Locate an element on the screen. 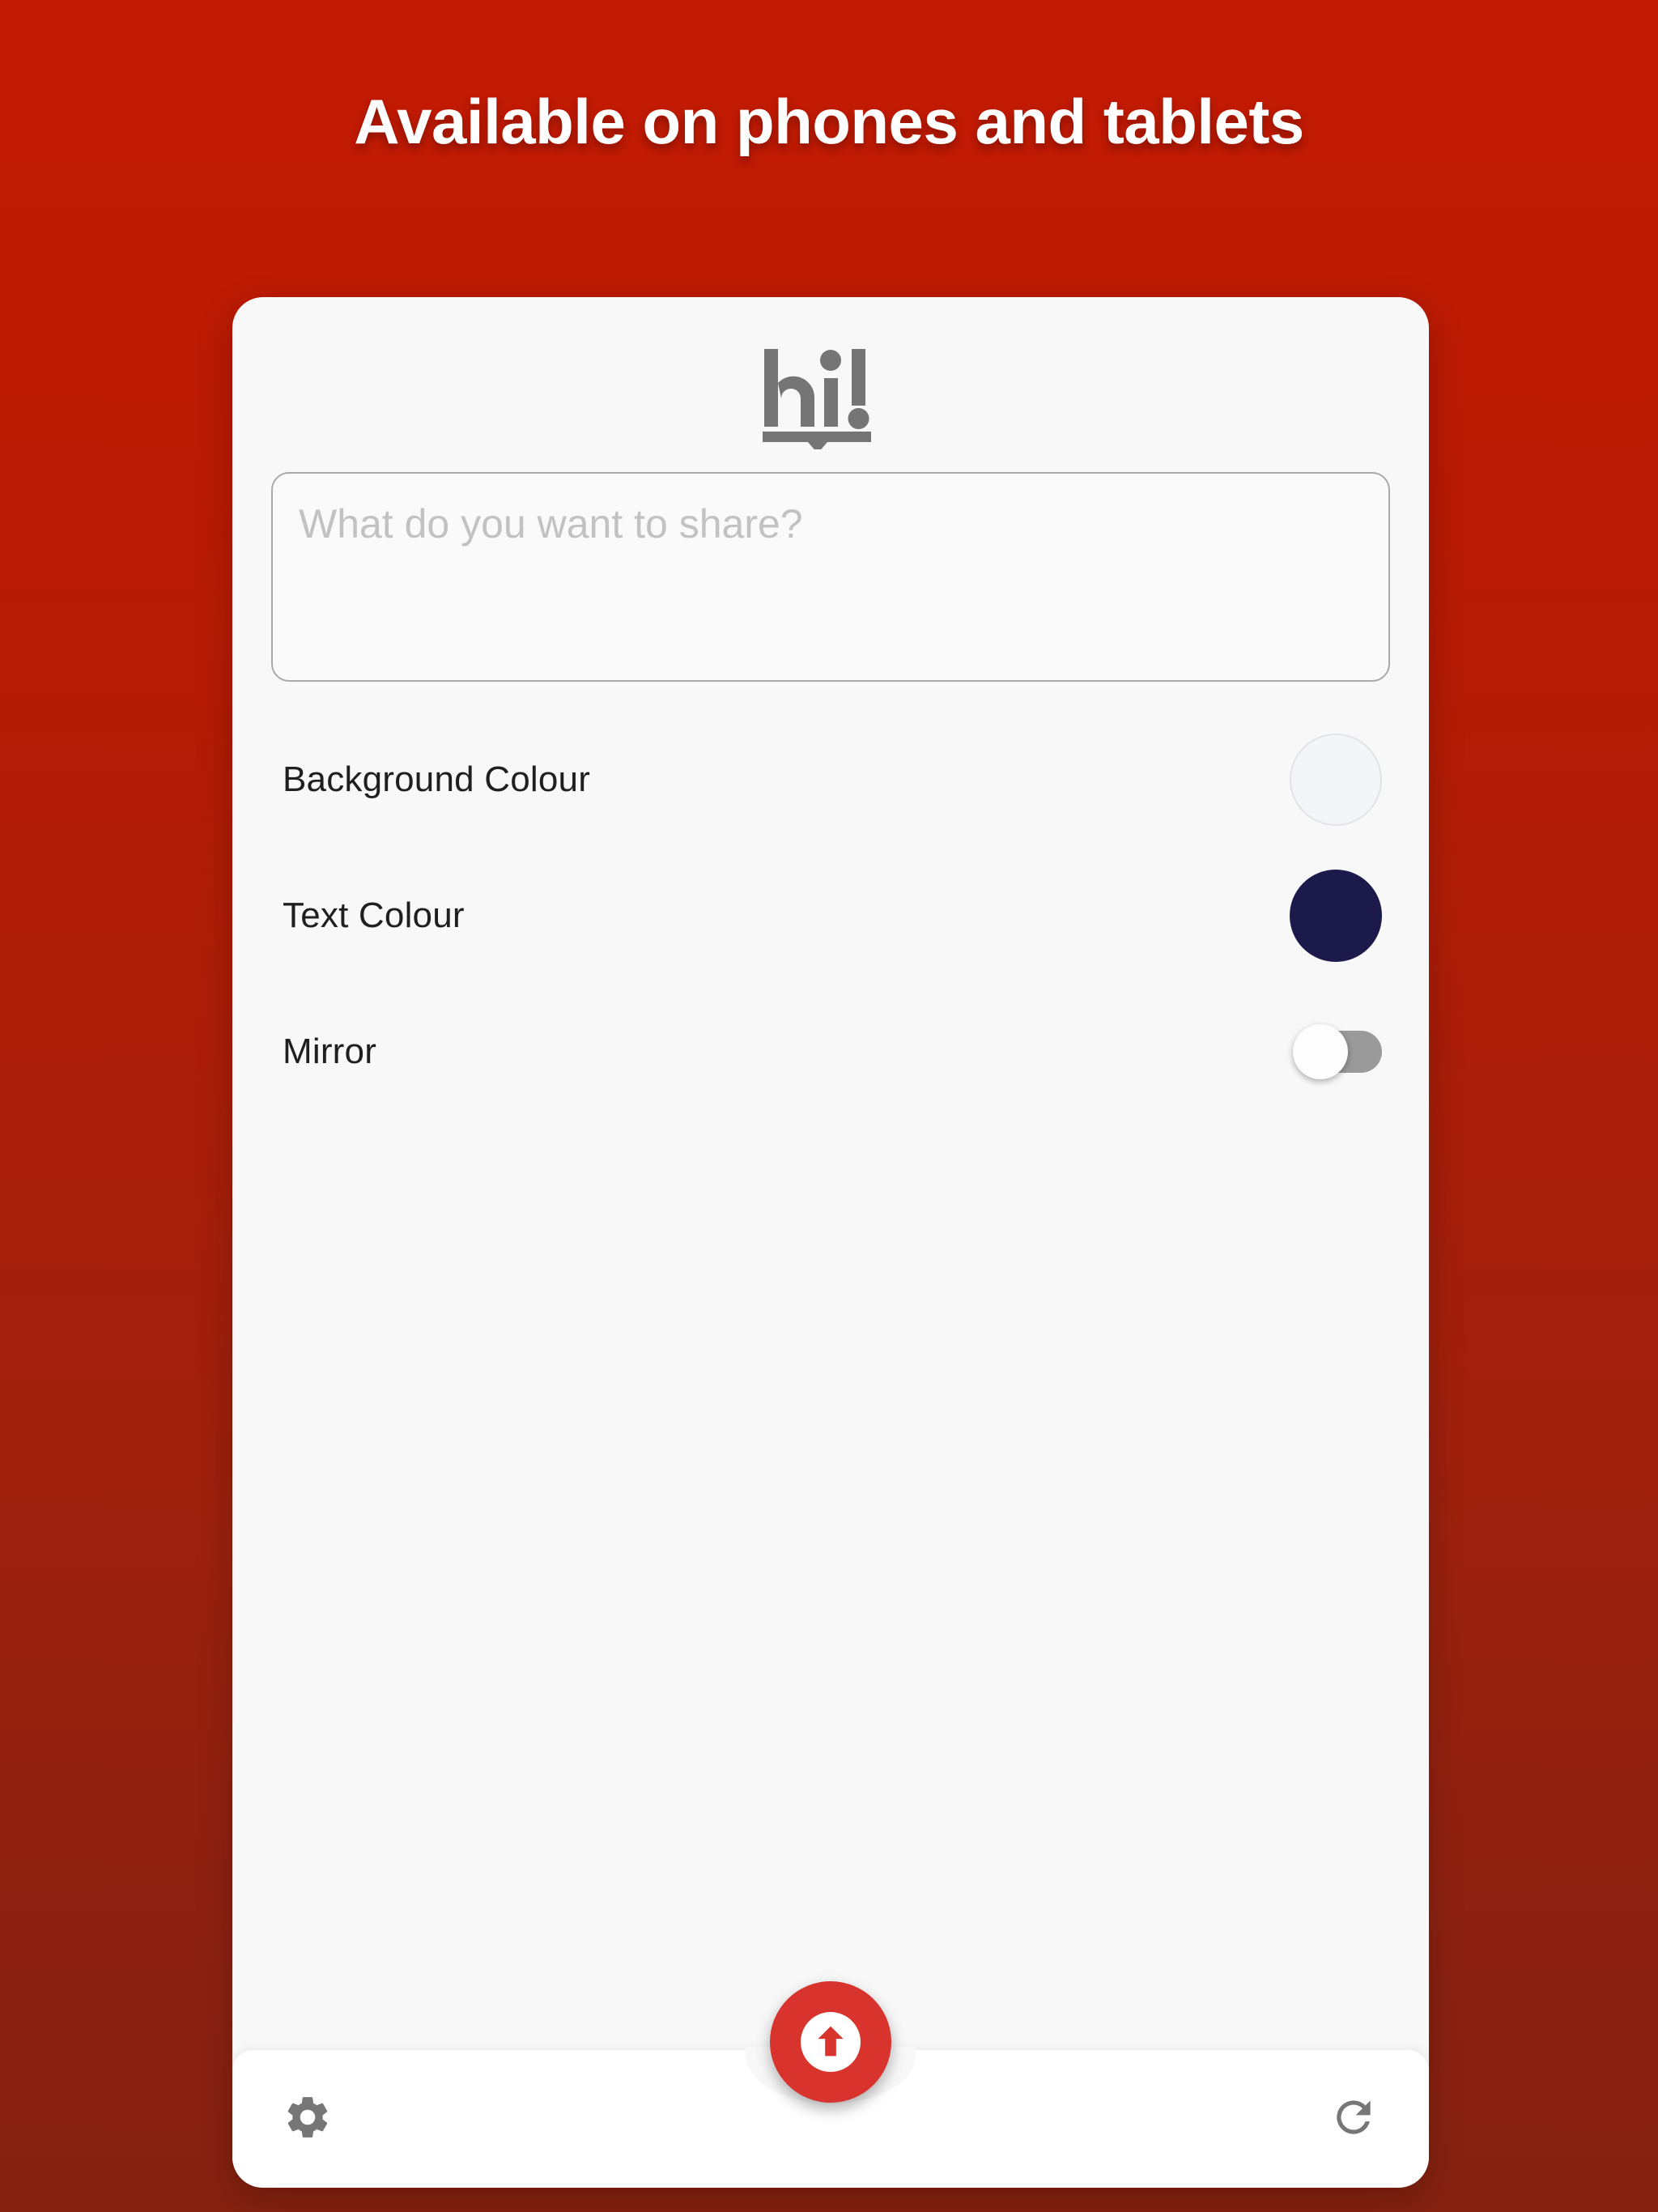 The height and width of the screenshot is (2212, 1658). text-colour-swatch-icon is located at coordinates (1336, 916).